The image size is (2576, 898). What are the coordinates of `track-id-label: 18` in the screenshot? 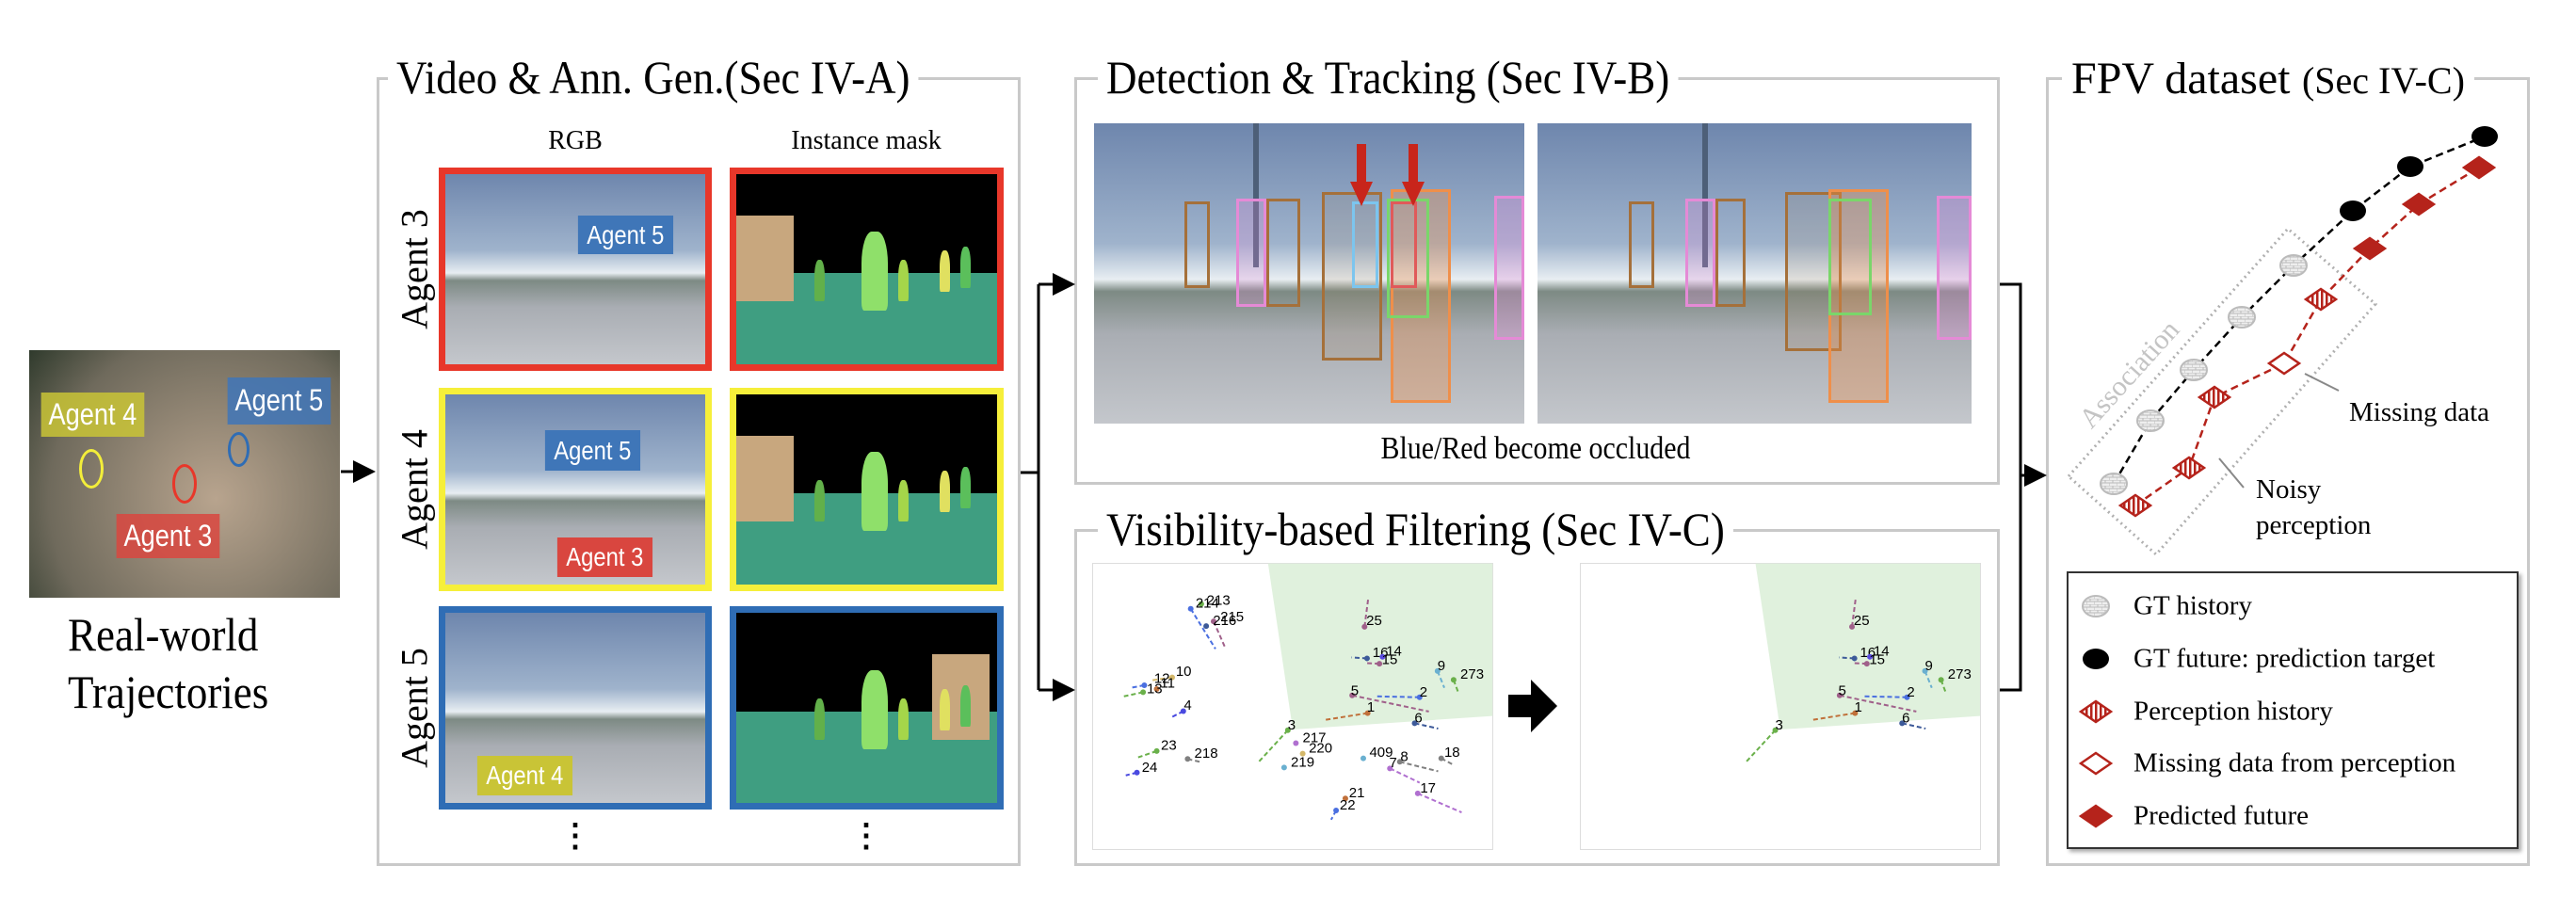 It's located at (1452, 753).